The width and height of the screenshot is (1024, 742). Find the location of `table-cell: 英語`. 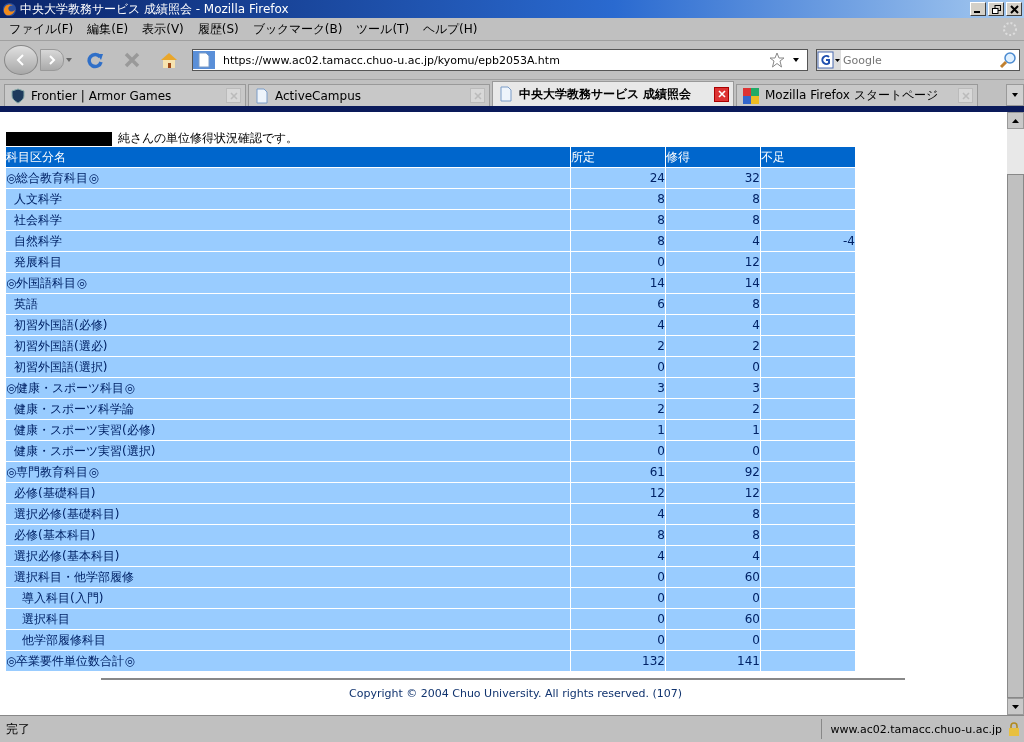

table-cell: 英語 is located at coordinates (288, 304).